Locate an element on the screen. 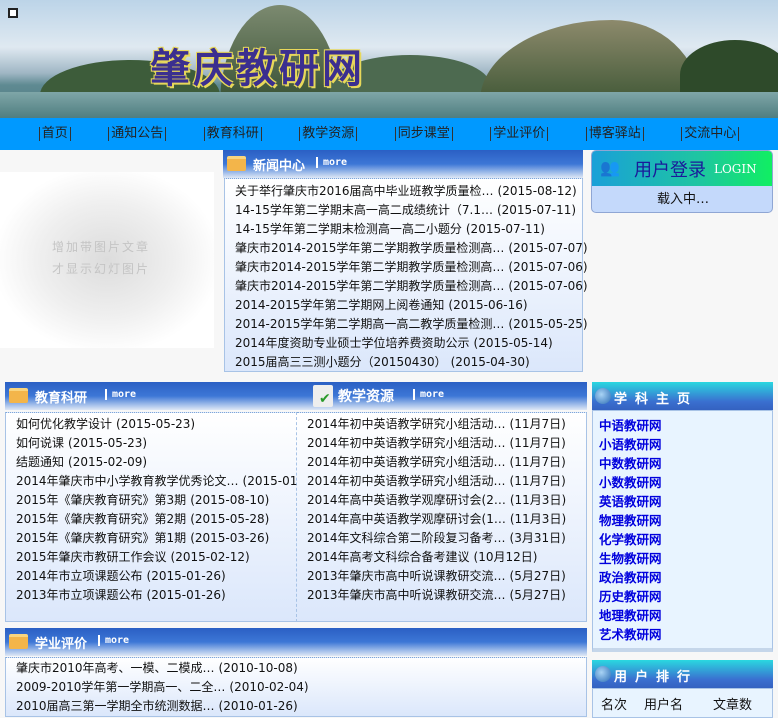  nav-item: 交流中心 is located at coordinates (710, 134).